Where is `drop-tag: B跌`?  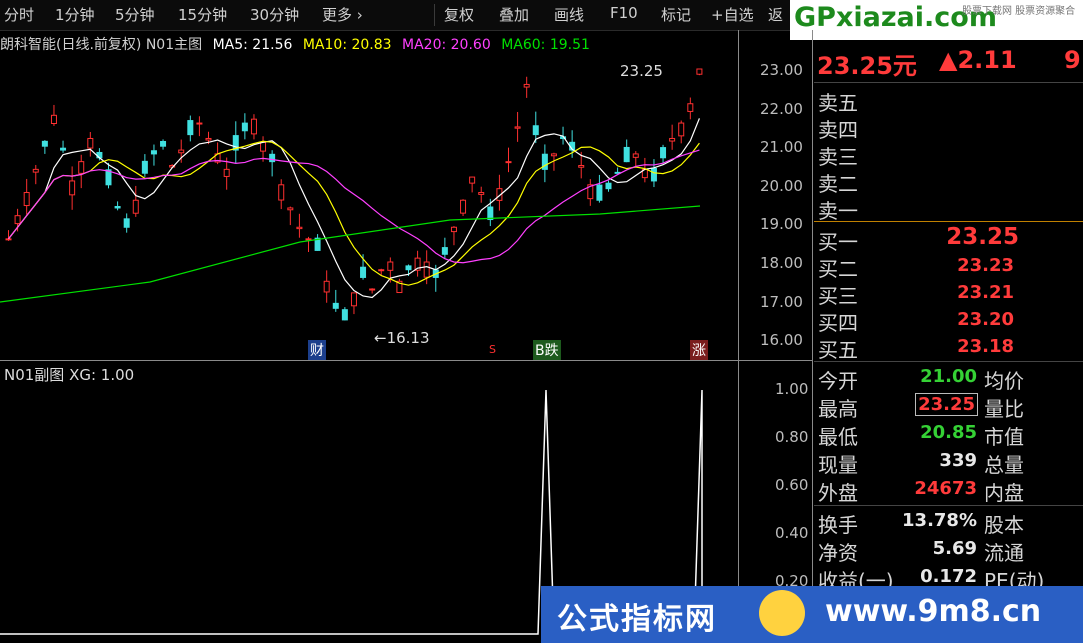
drop-tag: B跌 is located at coordinates (547, 350).